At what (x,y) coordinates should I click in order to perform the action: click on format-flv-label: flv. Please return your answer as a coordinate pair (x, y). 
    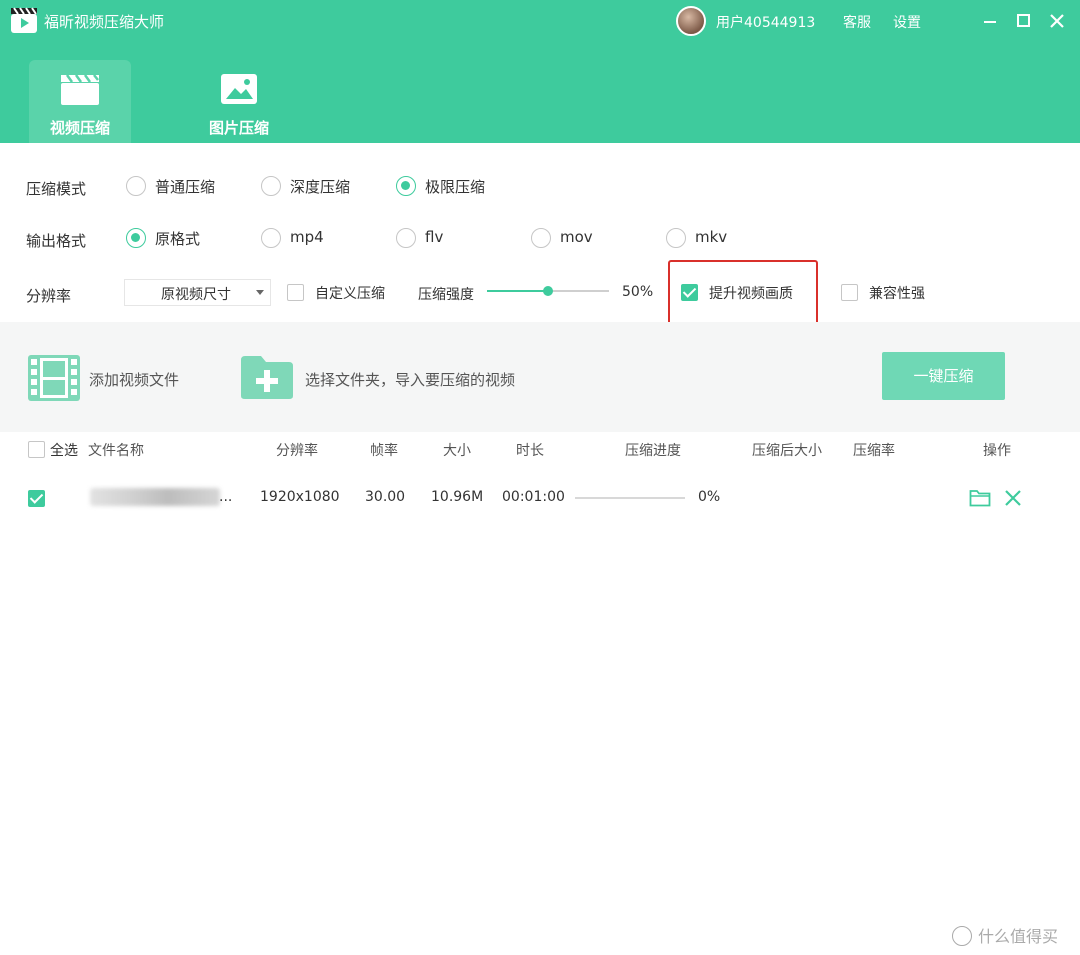
    Looking at the image, I should click on (434, 237).